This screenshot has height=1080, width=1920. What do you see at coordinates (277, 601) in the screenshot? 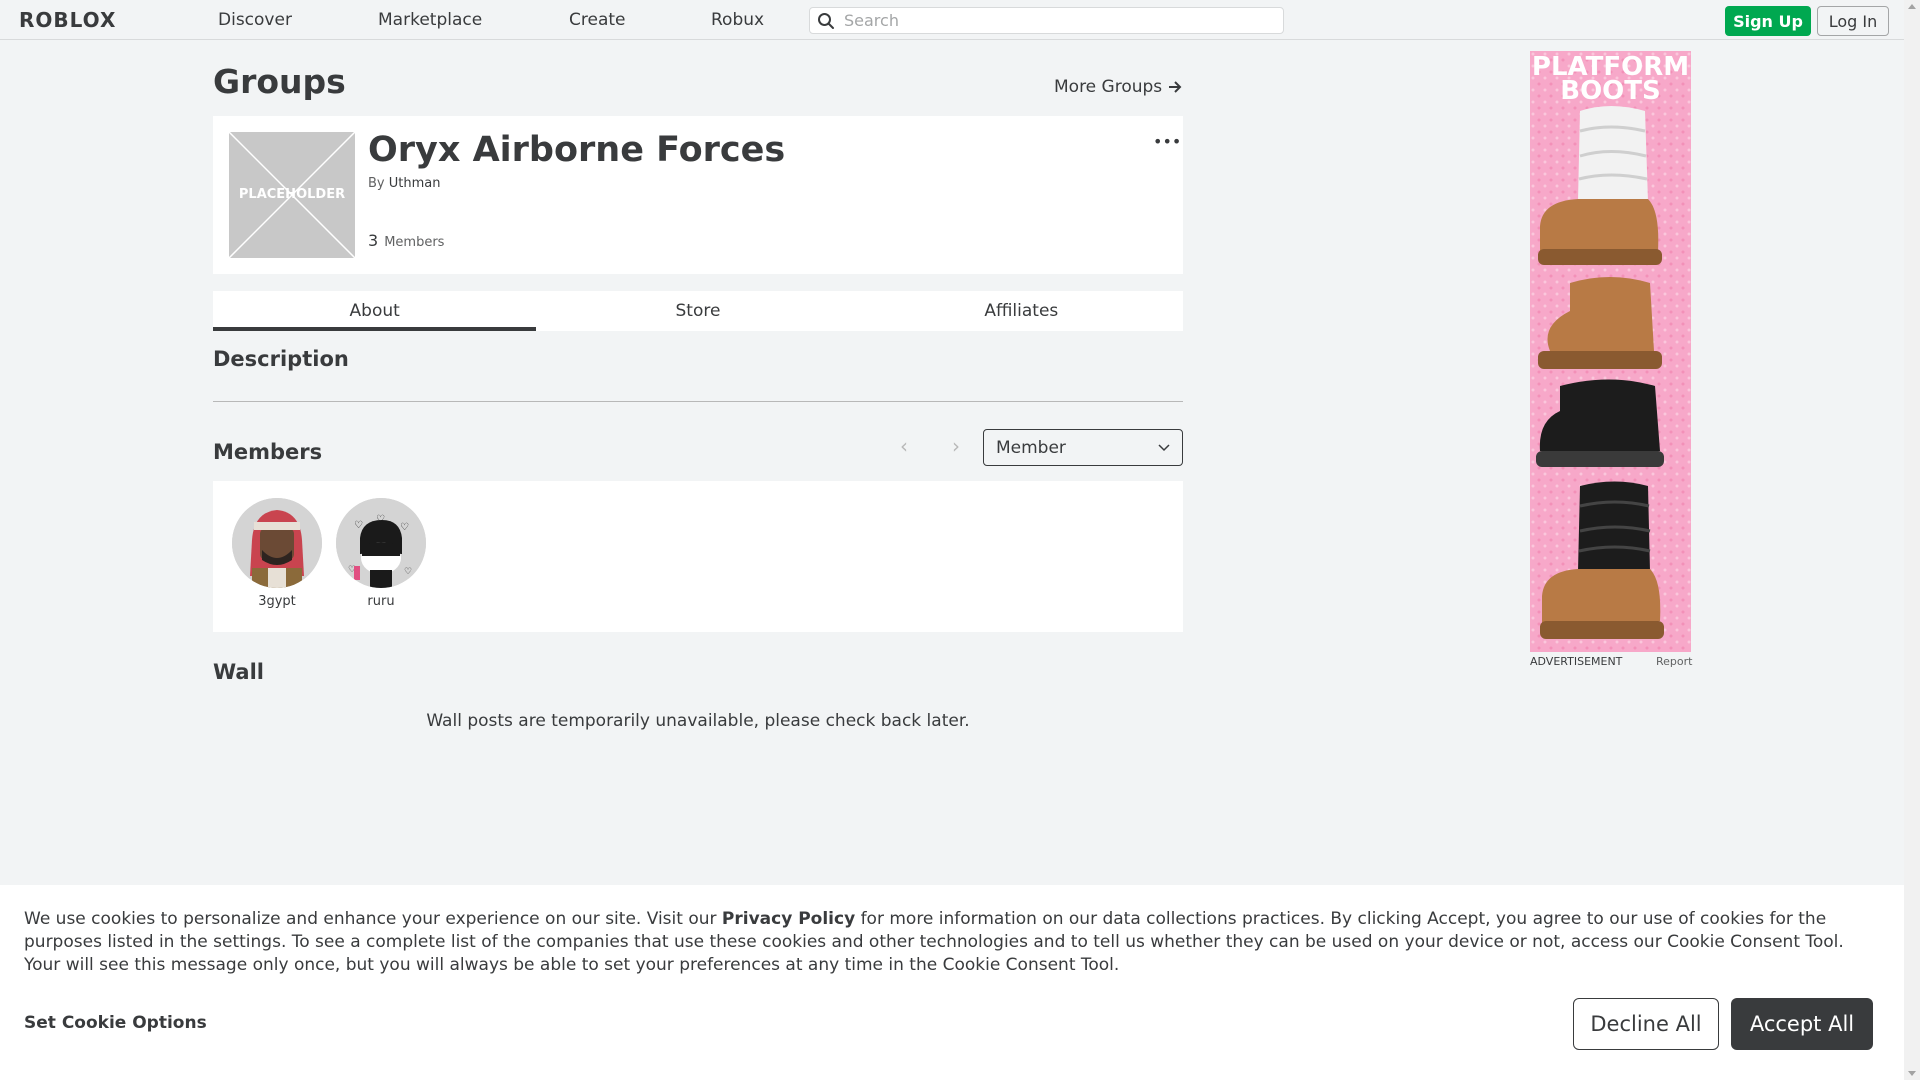
I see `member-username: 3gypt` at bounding box center [277, 601].